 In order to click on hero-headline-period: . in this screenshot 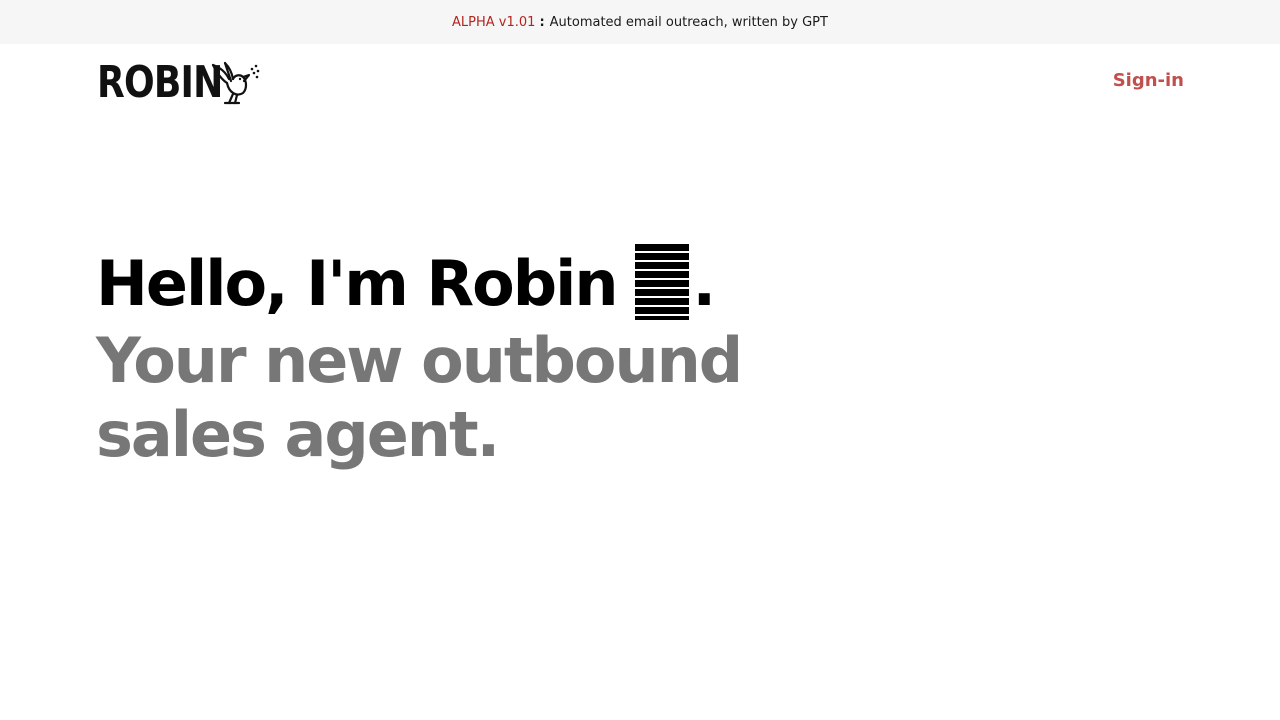, I will do `click(704, 283)`.